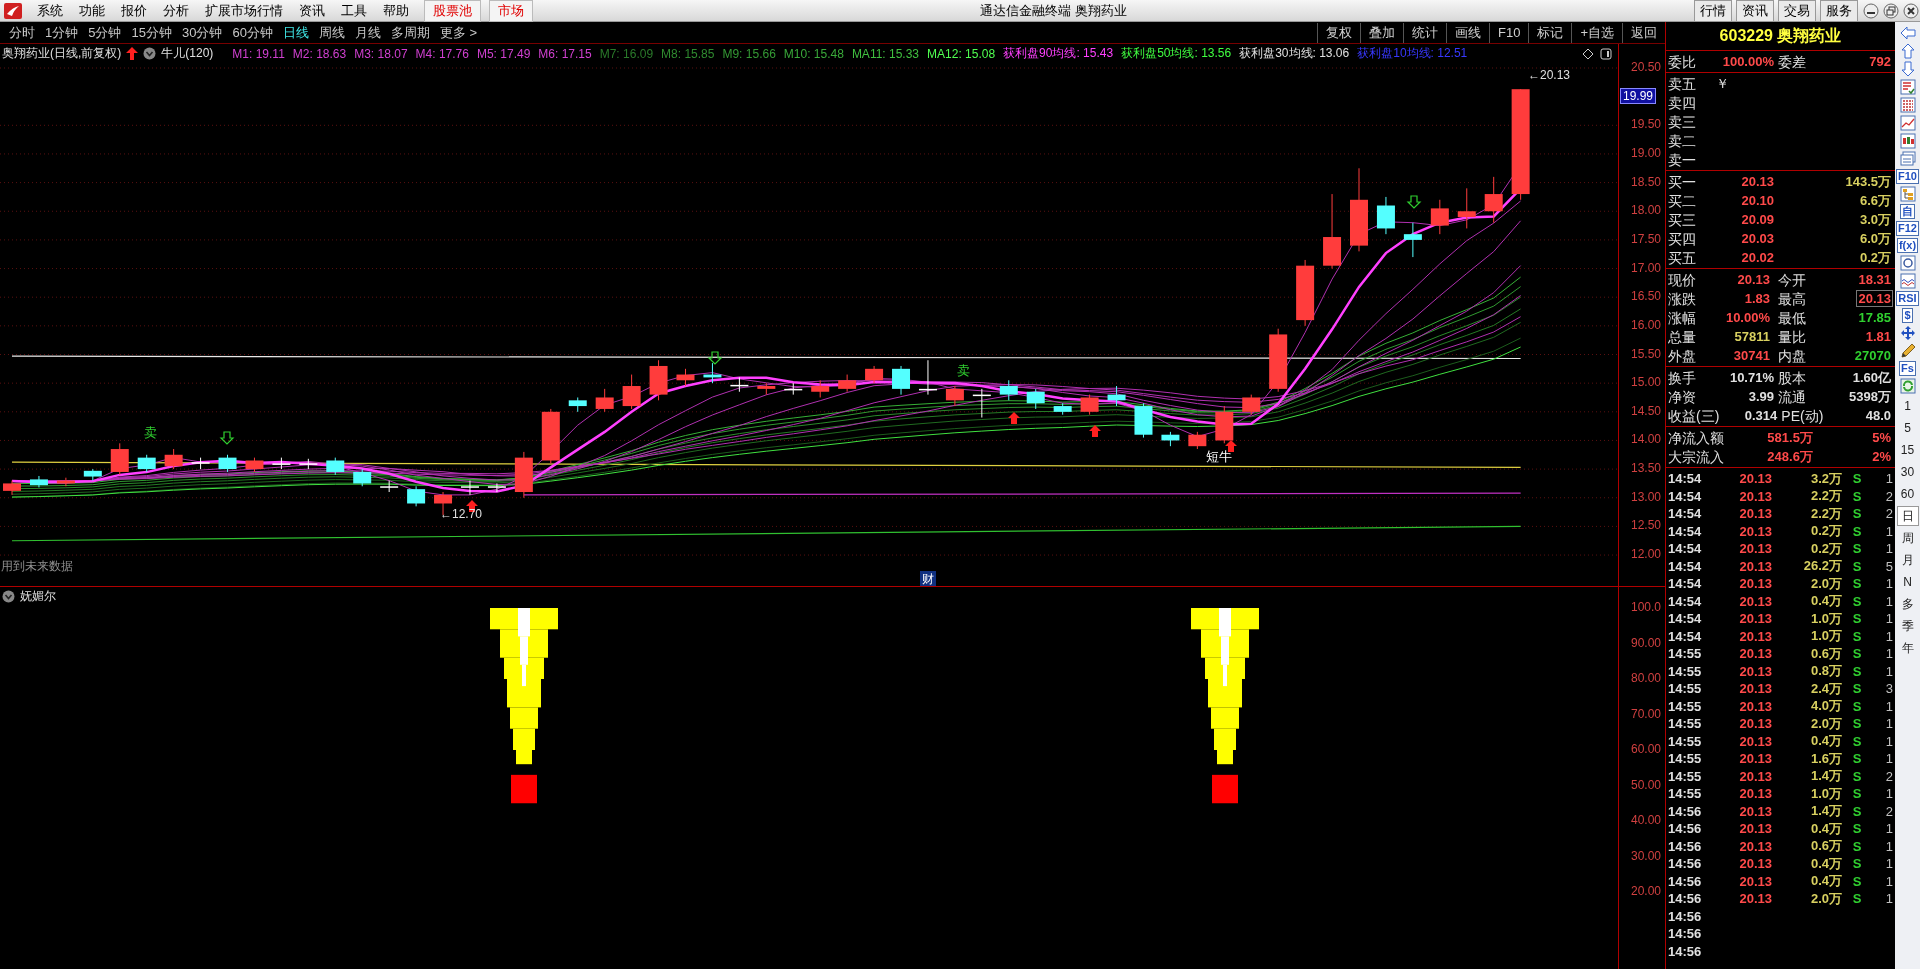  I want to click on service-button: 资讯, so click(1755, 11).